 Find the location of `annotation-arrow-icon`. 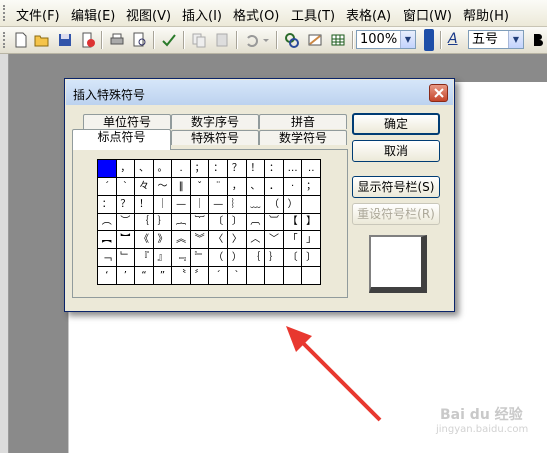

annotation-arrow-icon is located at coordinates (334, 374).